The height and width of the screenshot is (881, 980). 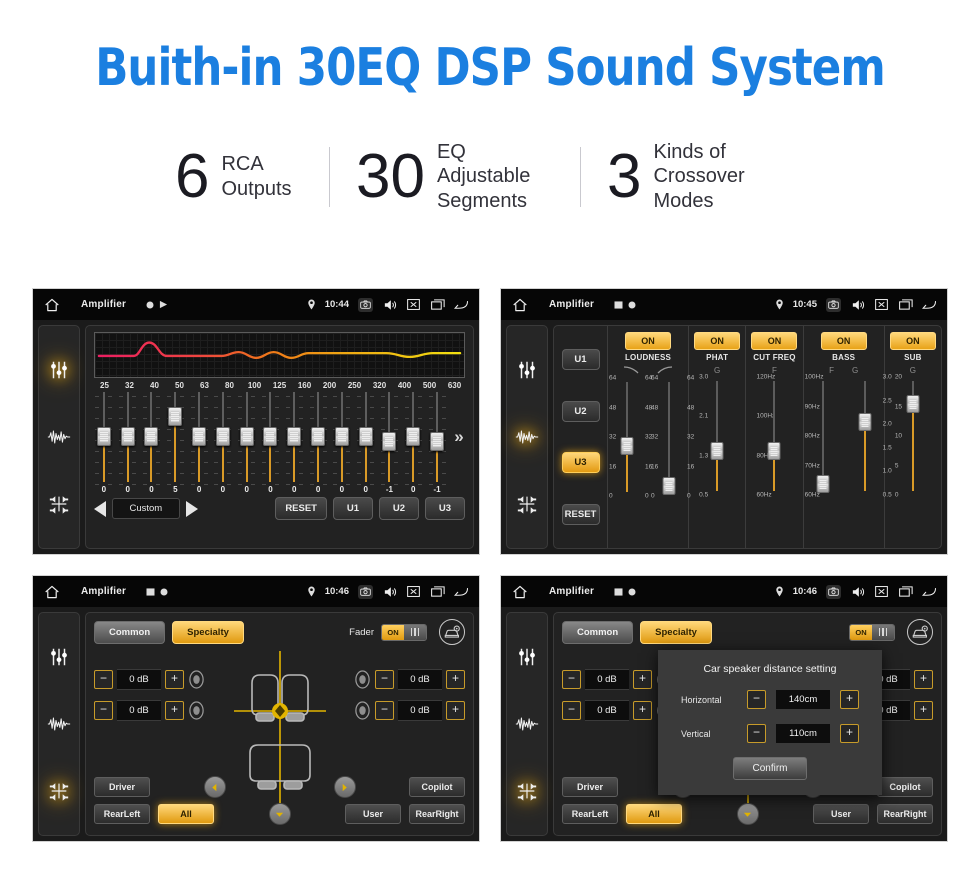 What do you see at coordinates (214, 787) in the screenshot?
I see `nav-left-icon` at bounding box center [214, 787].